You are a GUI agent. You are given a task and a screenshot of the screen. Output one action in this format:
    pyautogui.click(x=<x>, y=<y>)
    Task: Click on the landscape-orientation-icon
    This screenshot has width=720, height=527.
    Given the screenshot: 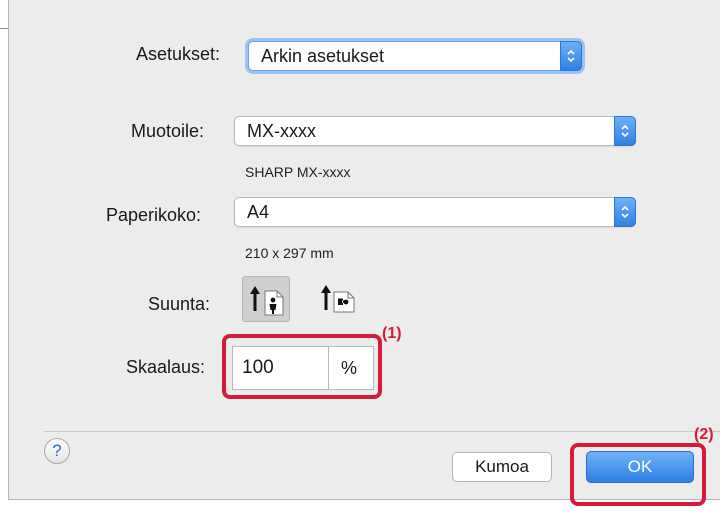 What is the action you would take?
    pyautogui.click(x=338, y=299)
    